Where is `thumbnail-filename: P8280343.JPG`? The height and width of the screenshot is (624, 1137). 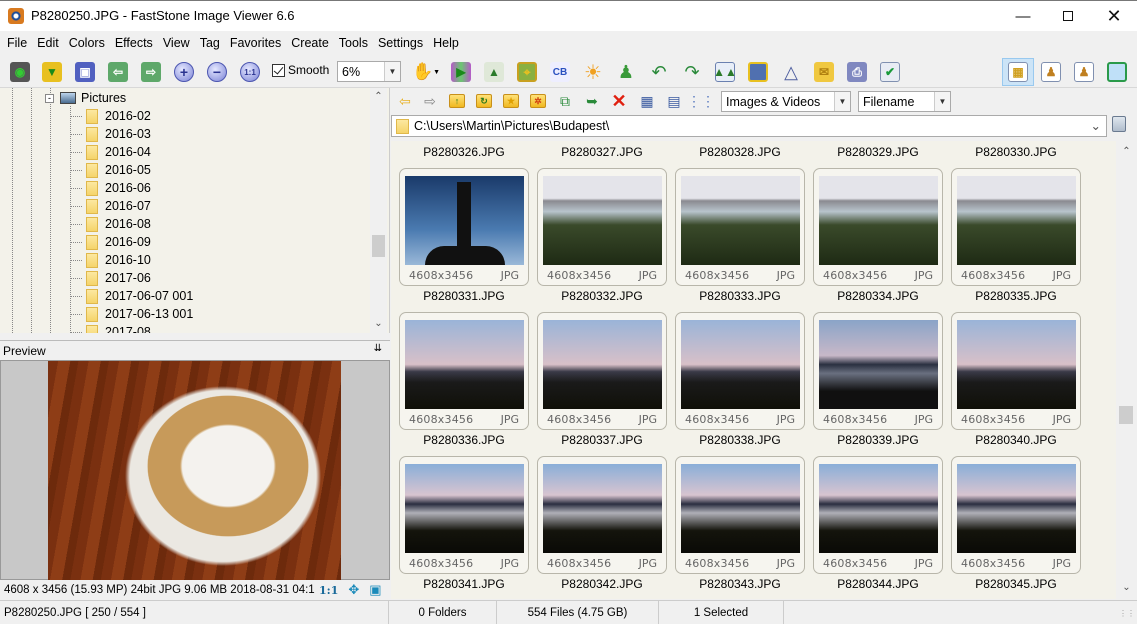 thumbnail-filename: P8280343.JPG is located at coordinates (740, 584).